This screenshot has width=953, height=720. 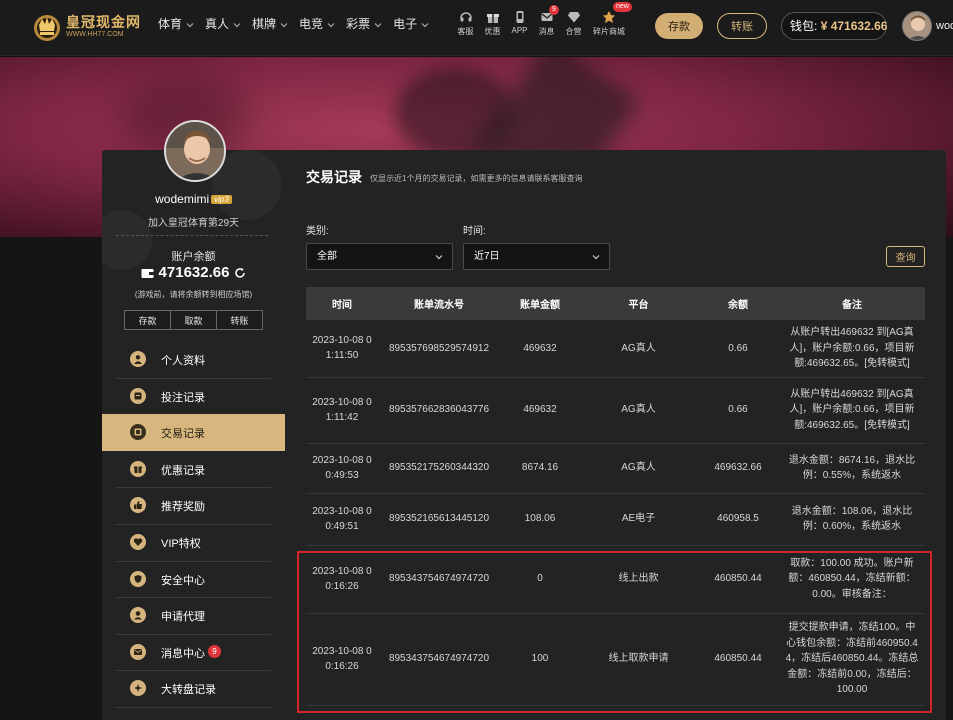 What do you see at coordinates (474, 231) in the screenshot?
I see `time-label: 时间:` at bounding box center [474, 231].